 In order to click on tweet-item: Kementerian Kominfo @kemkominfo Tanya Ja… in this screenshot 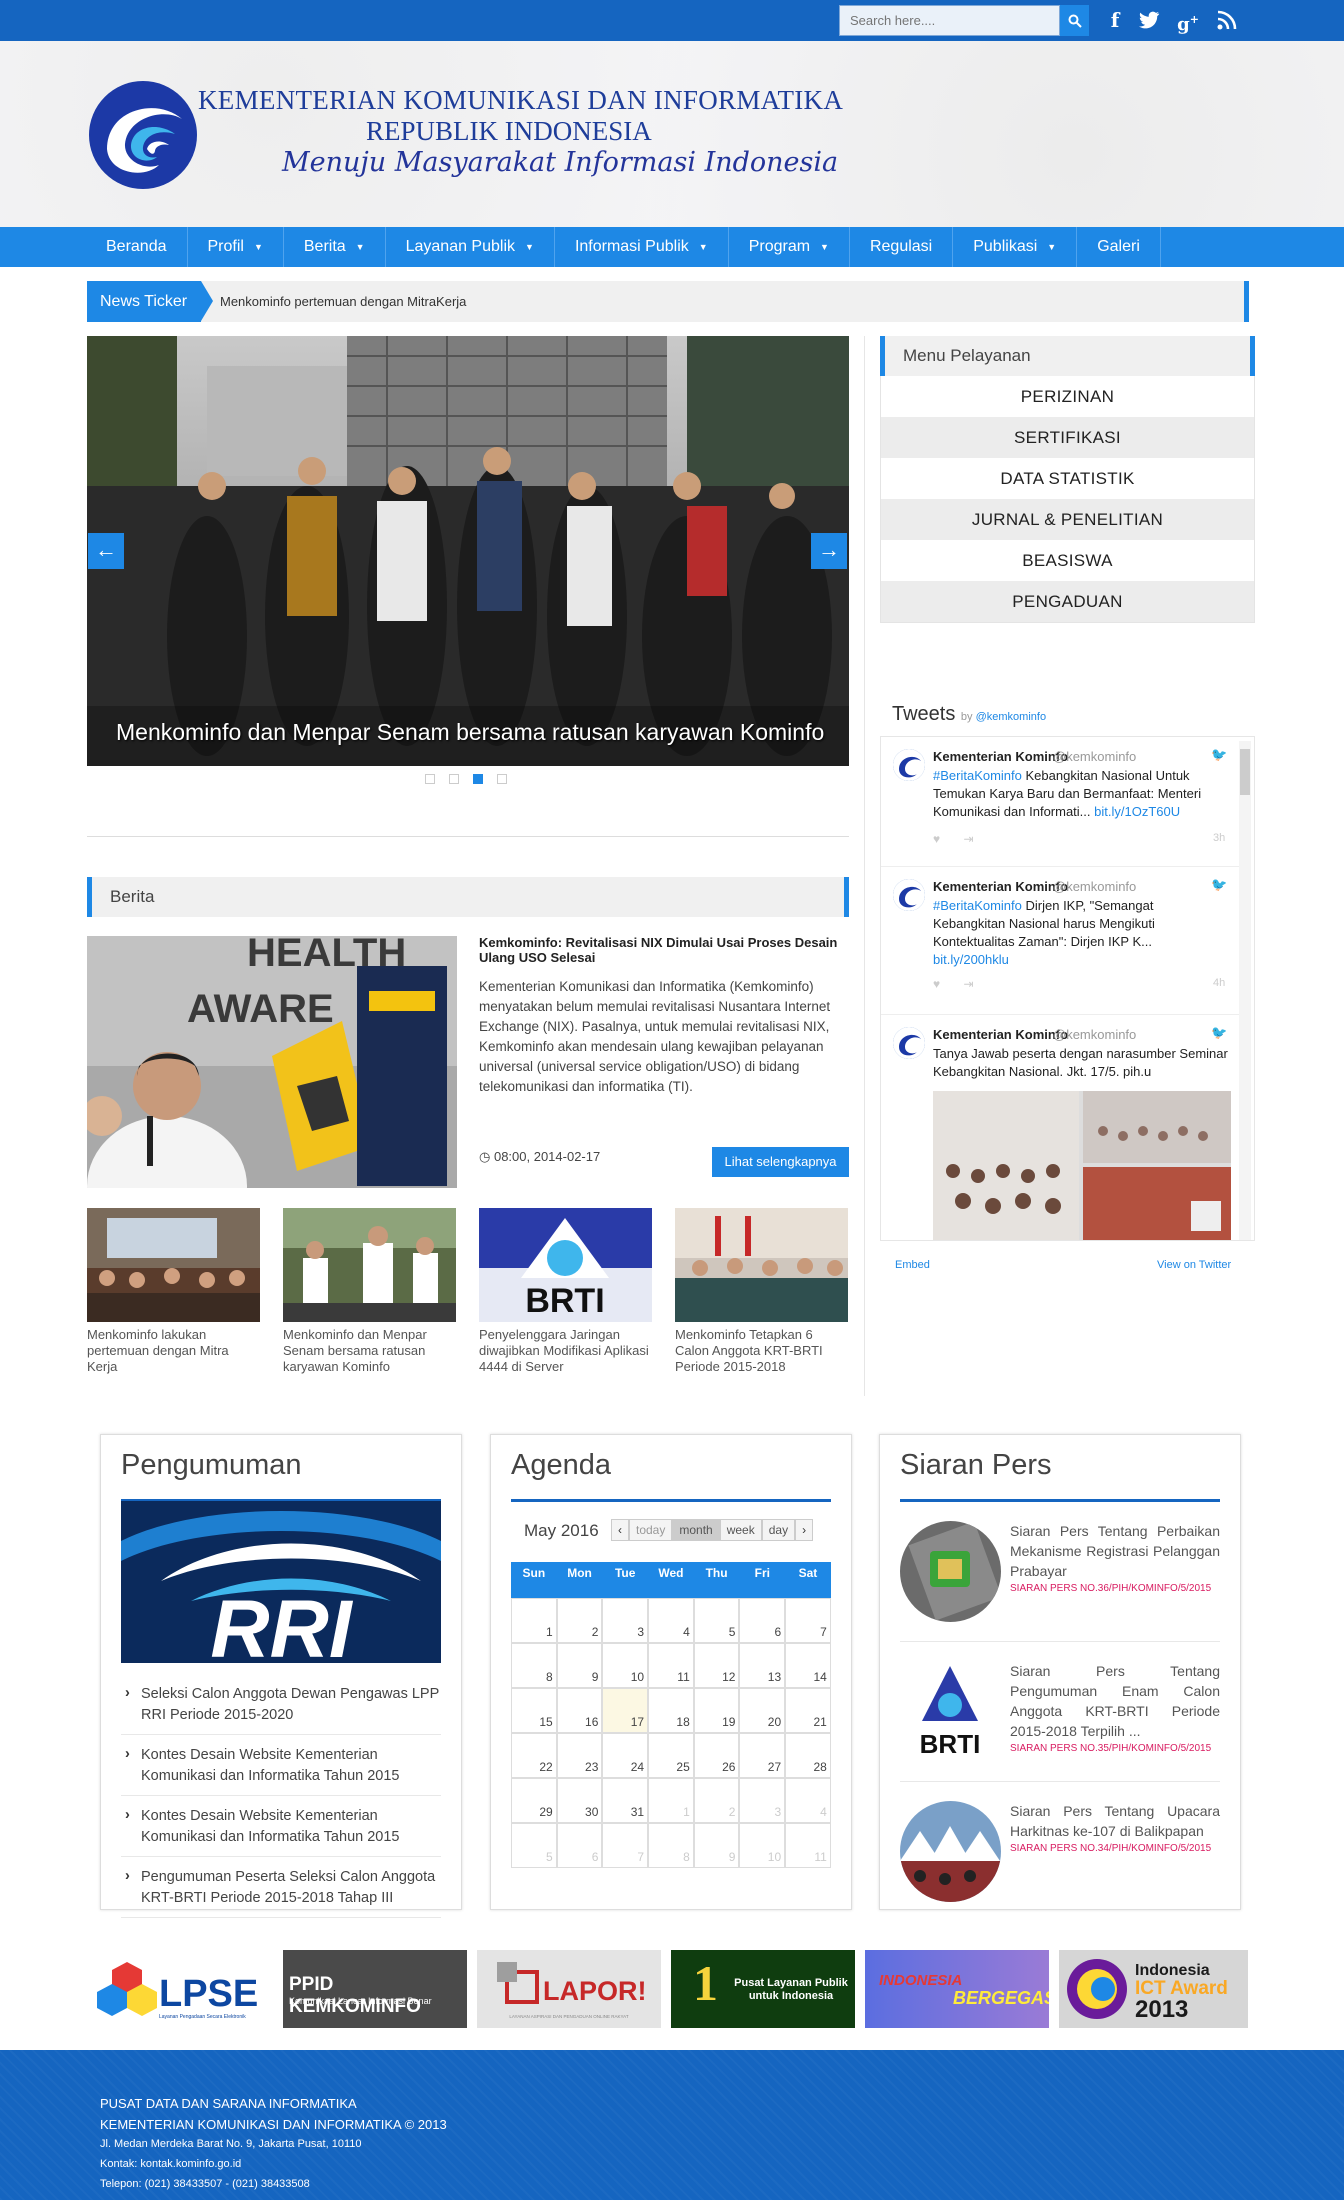, I will do `click(1060, 1128)`.